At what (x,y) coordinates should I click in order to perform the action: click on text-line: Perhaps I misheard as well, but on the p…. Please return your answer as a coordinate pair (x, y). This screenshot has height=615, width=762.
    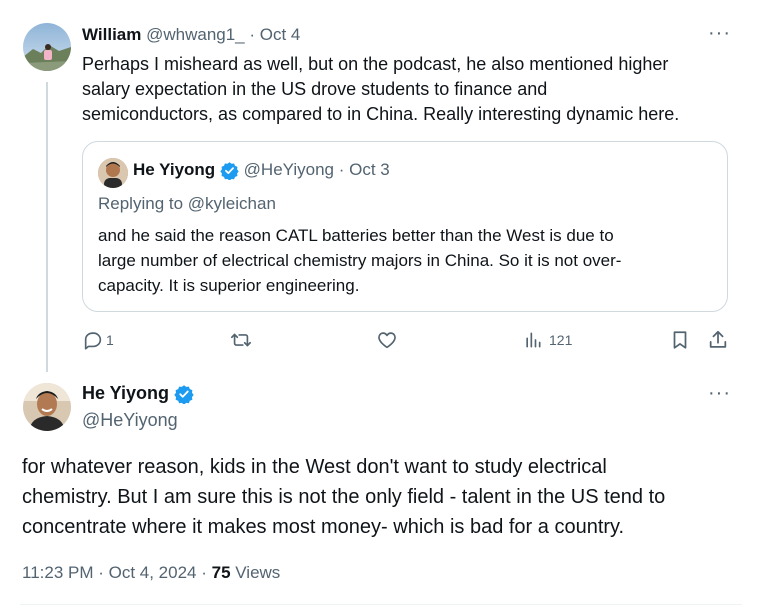
    Looking at the image, I should click on (375, 64).